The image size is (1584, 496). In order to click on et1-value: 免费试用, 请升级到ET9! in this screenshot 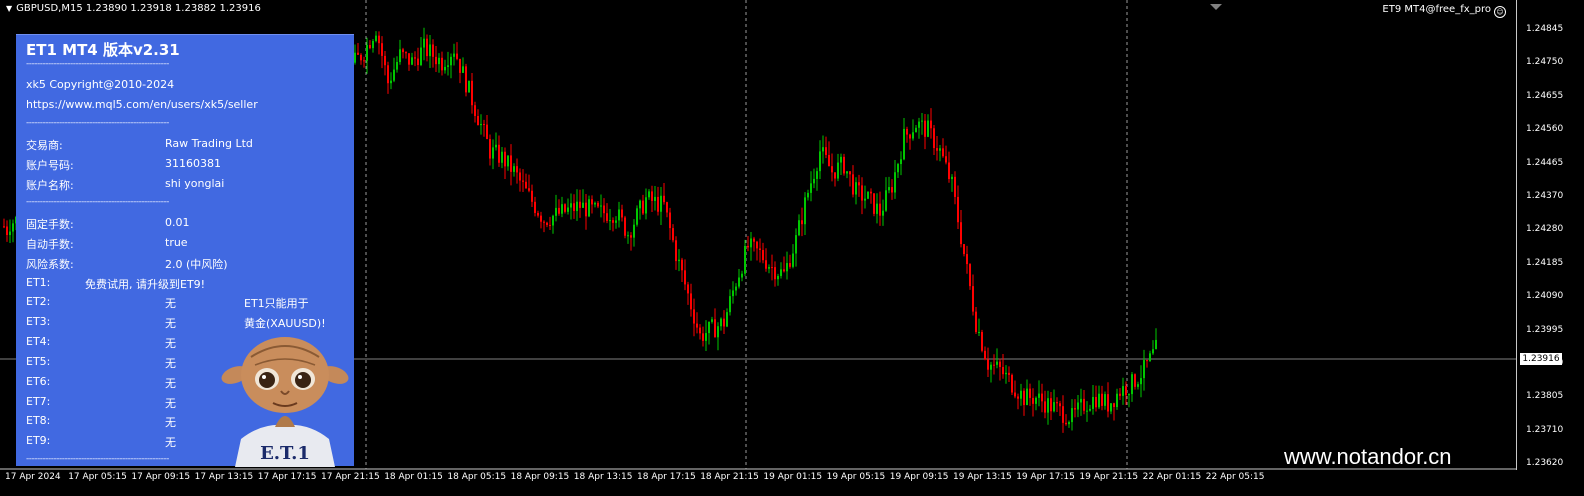, I will do `click(145, 284)`.